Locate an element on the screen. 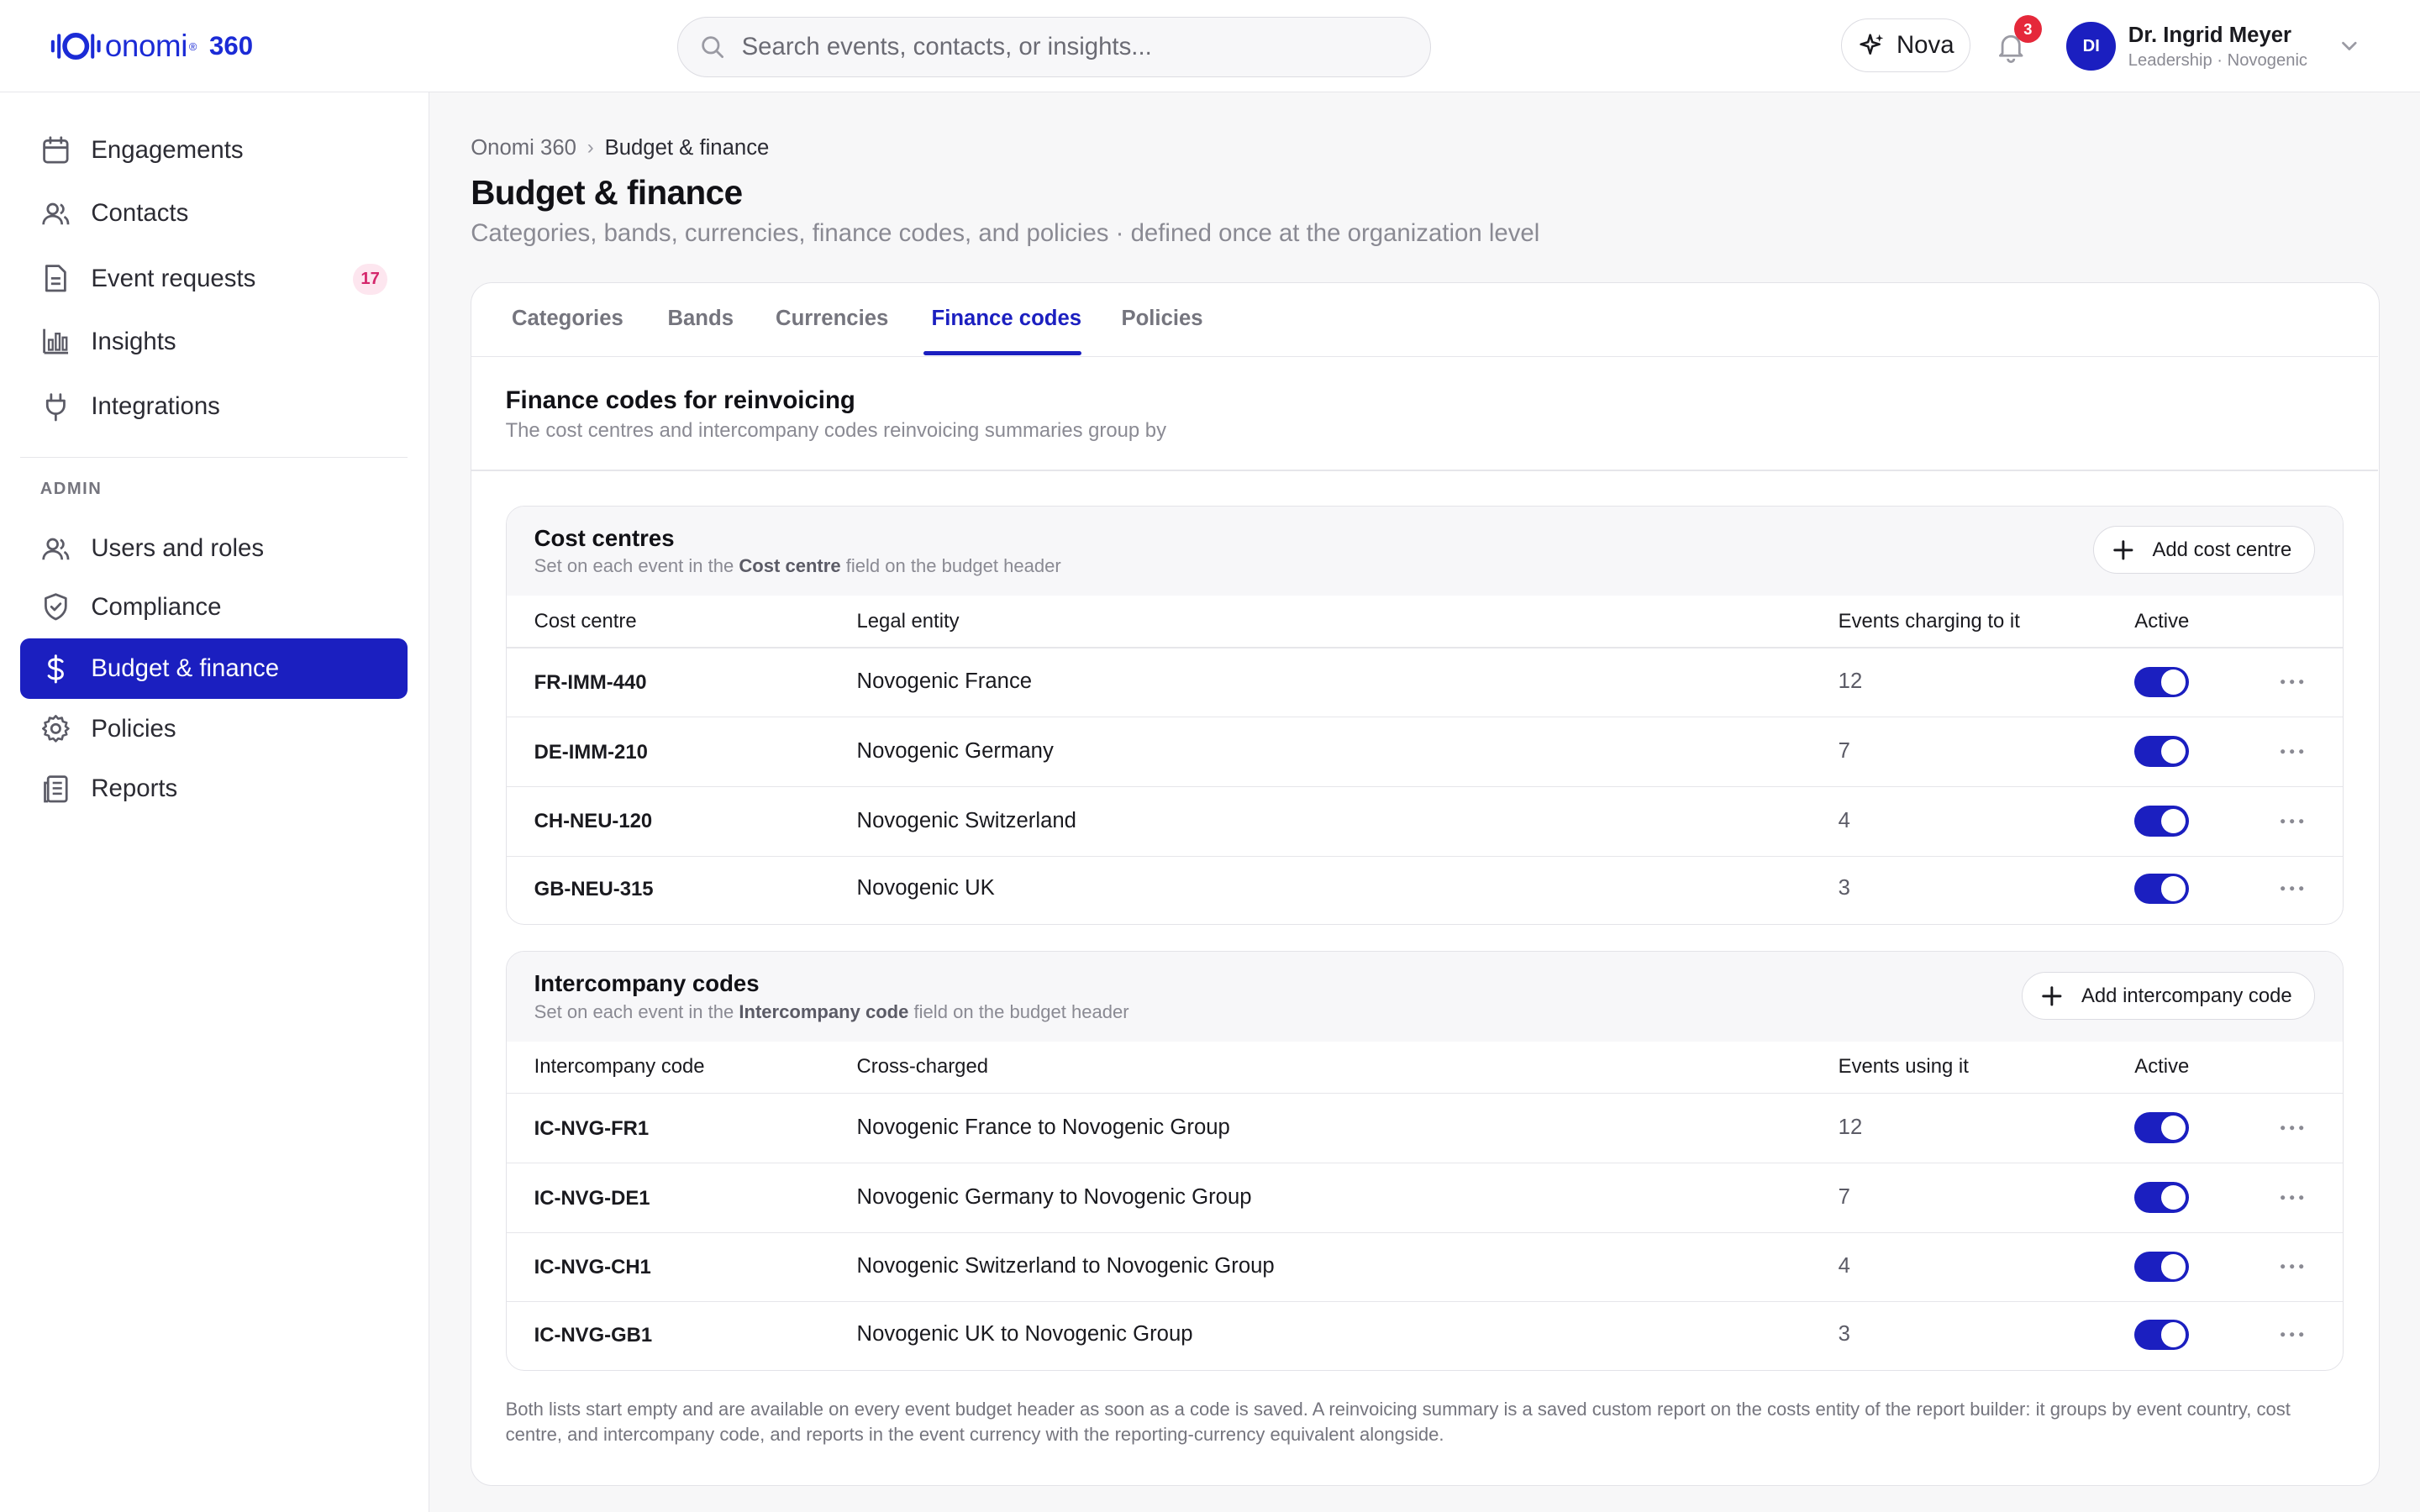  cost-centres-title: Cost centres is located at coordinates (604, 537).